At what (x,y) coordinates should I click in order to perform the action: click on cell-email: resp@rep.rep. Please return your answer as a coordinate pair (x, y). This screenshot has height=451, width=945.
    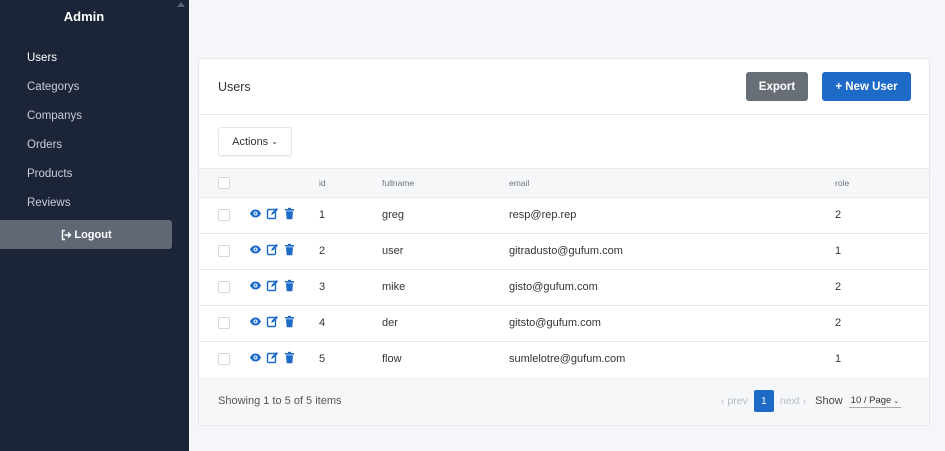
    Looking at the image, I should click on (672, 215).